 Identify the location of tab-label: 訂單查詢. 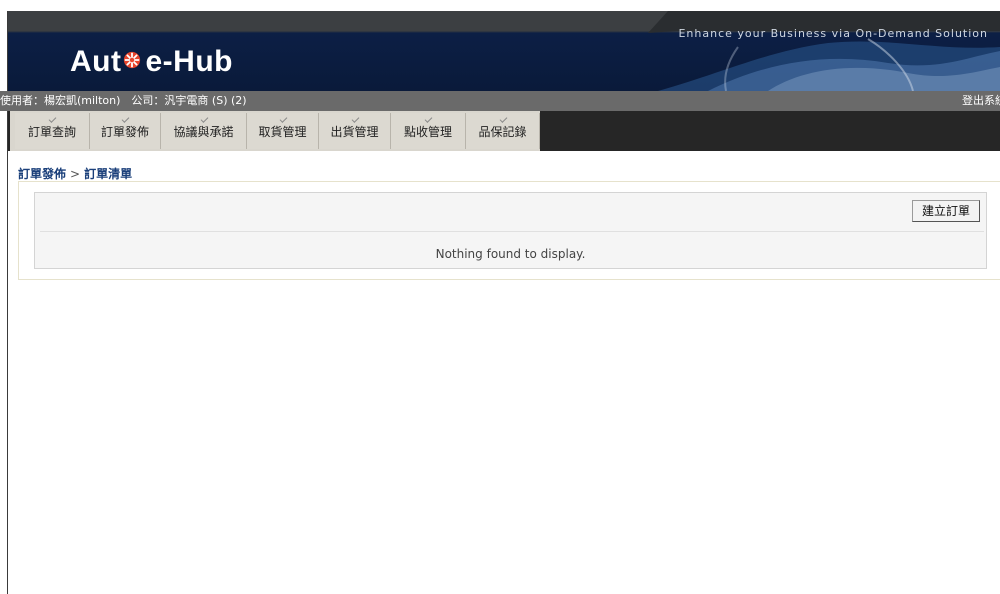
(51, 132).